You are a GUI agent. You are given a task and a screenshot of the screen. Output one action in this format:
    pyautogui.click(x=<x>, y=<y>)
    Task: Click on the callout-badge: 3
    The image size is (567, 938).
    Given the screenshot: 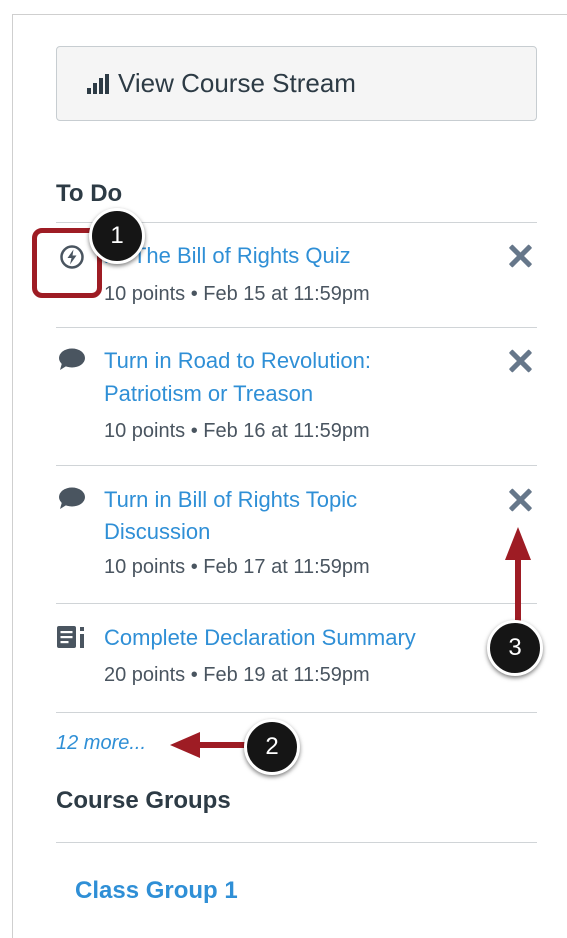 What is the action you would take?
    pyautogui.click(x=515, y=648)
    